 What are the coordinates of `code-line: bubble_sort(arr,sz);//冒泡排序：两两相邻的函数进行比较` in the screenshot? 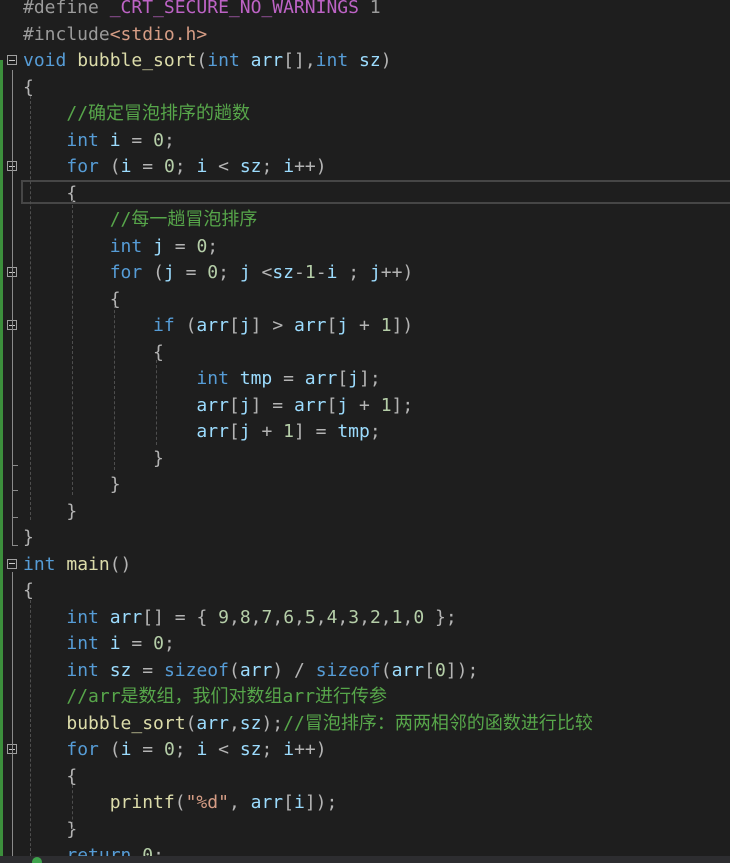 It's located at (365, 724).